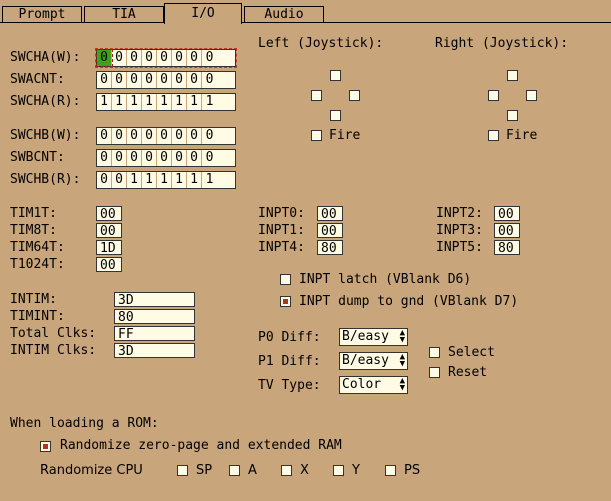 The width and height of the screenshot is (611, 501). Describe the element at coordinates (285, 279) in the screenshot. I see `inpt-latch-checkbox` at that location.